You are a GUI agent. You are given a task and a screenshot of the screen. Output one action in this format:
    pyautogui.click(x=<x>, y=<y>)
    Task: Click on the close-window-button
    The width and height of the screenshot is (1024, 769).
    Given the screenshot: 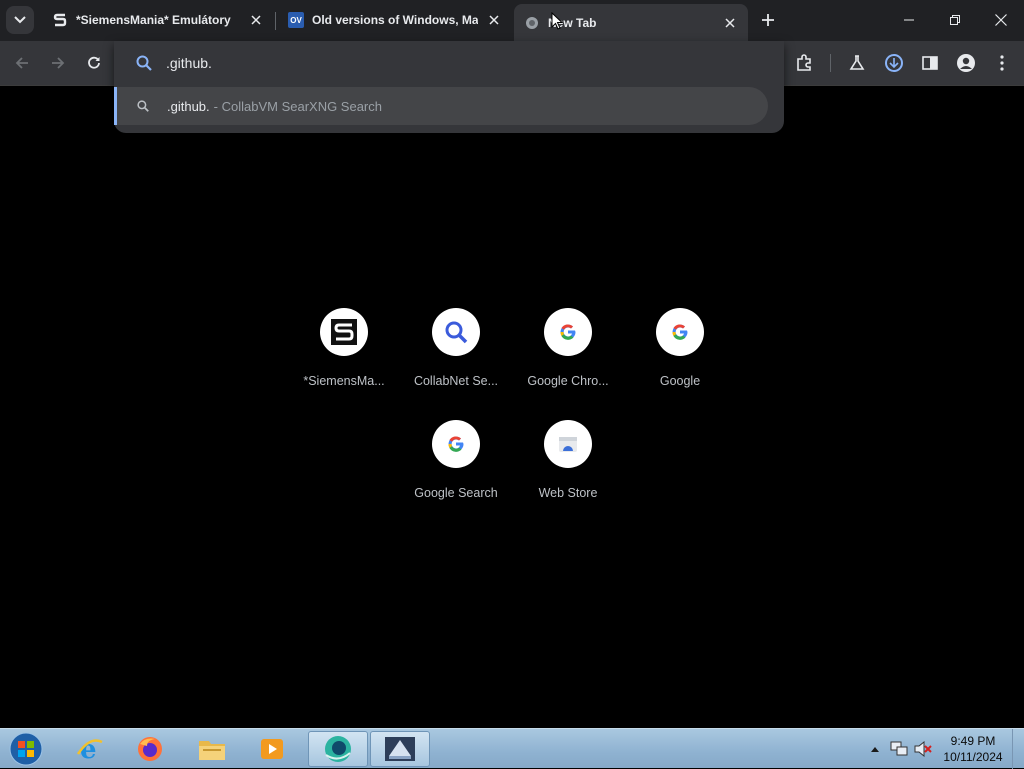 What is the action you would take?
    pyautogui.click(x=1001, y=20)
    